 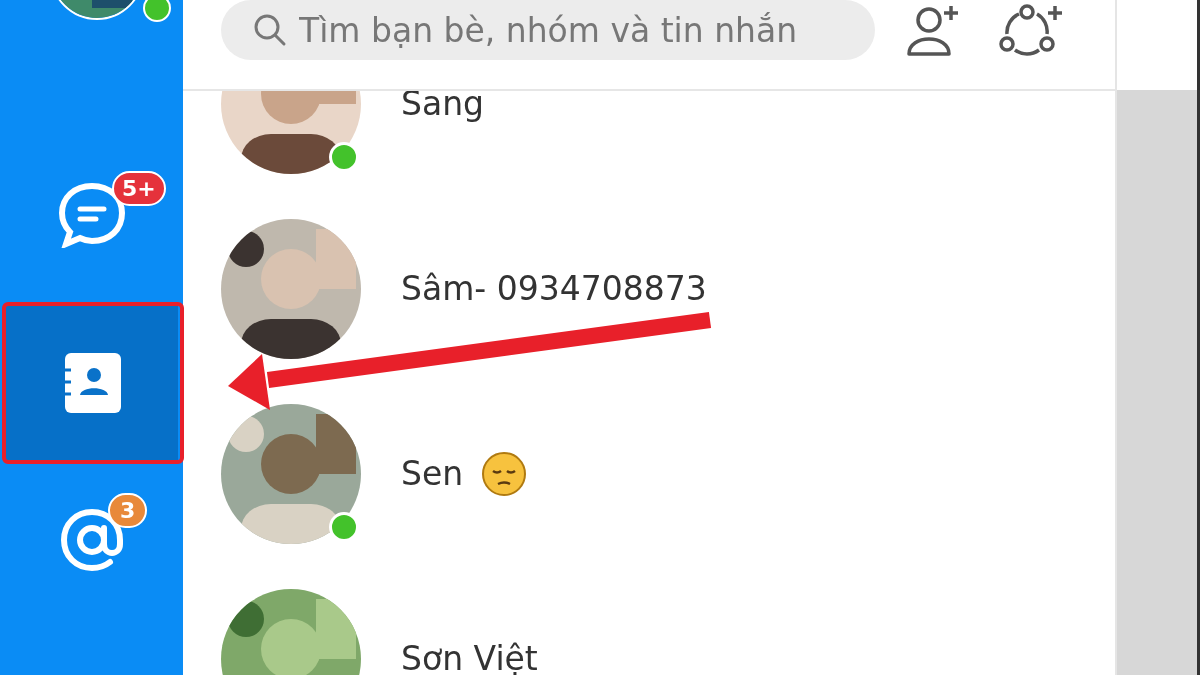 I want to click on count-badge: 5+, so click(x=139, y=188).